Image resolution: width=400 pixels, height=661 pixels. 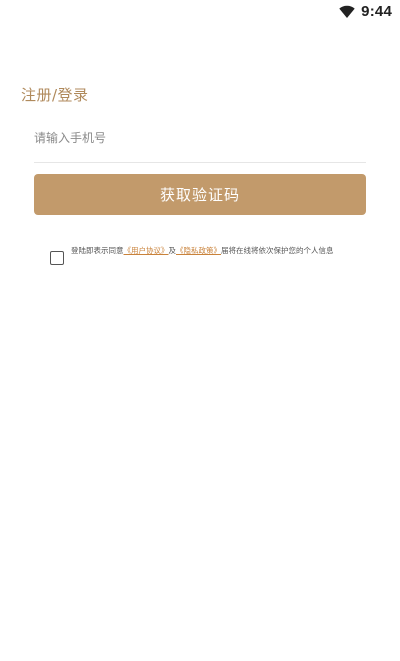 I want to click on agreement-suffix: 届将在线将依次保护您的个人信息, so click(x=277, y=250).